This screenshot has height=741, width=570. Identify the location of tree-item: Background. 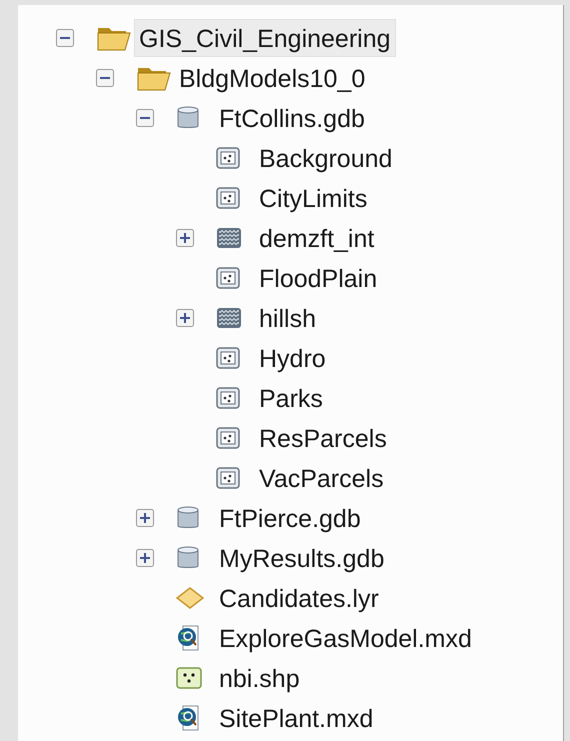
(326, 158).